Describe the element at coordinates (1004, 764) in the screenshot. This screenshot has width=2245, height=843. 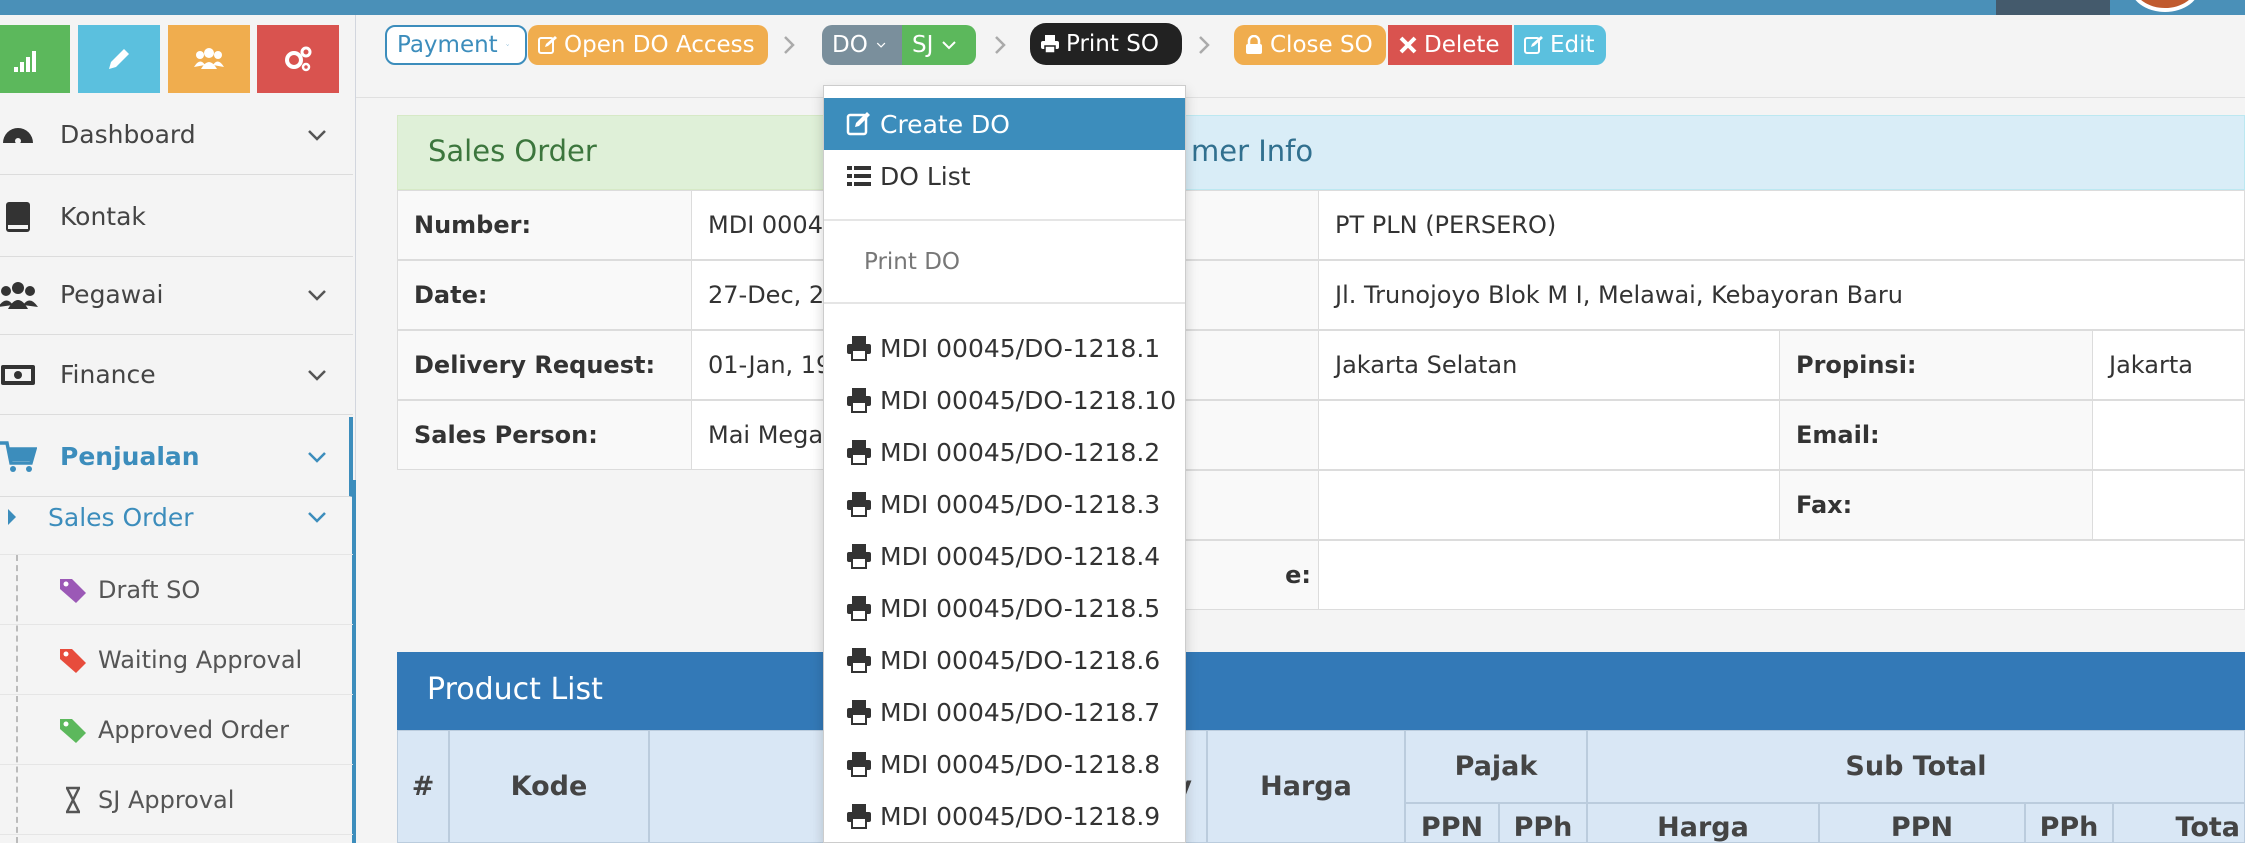
I see `print-do-item: MDI 00045/DO-1218.8` at that location.